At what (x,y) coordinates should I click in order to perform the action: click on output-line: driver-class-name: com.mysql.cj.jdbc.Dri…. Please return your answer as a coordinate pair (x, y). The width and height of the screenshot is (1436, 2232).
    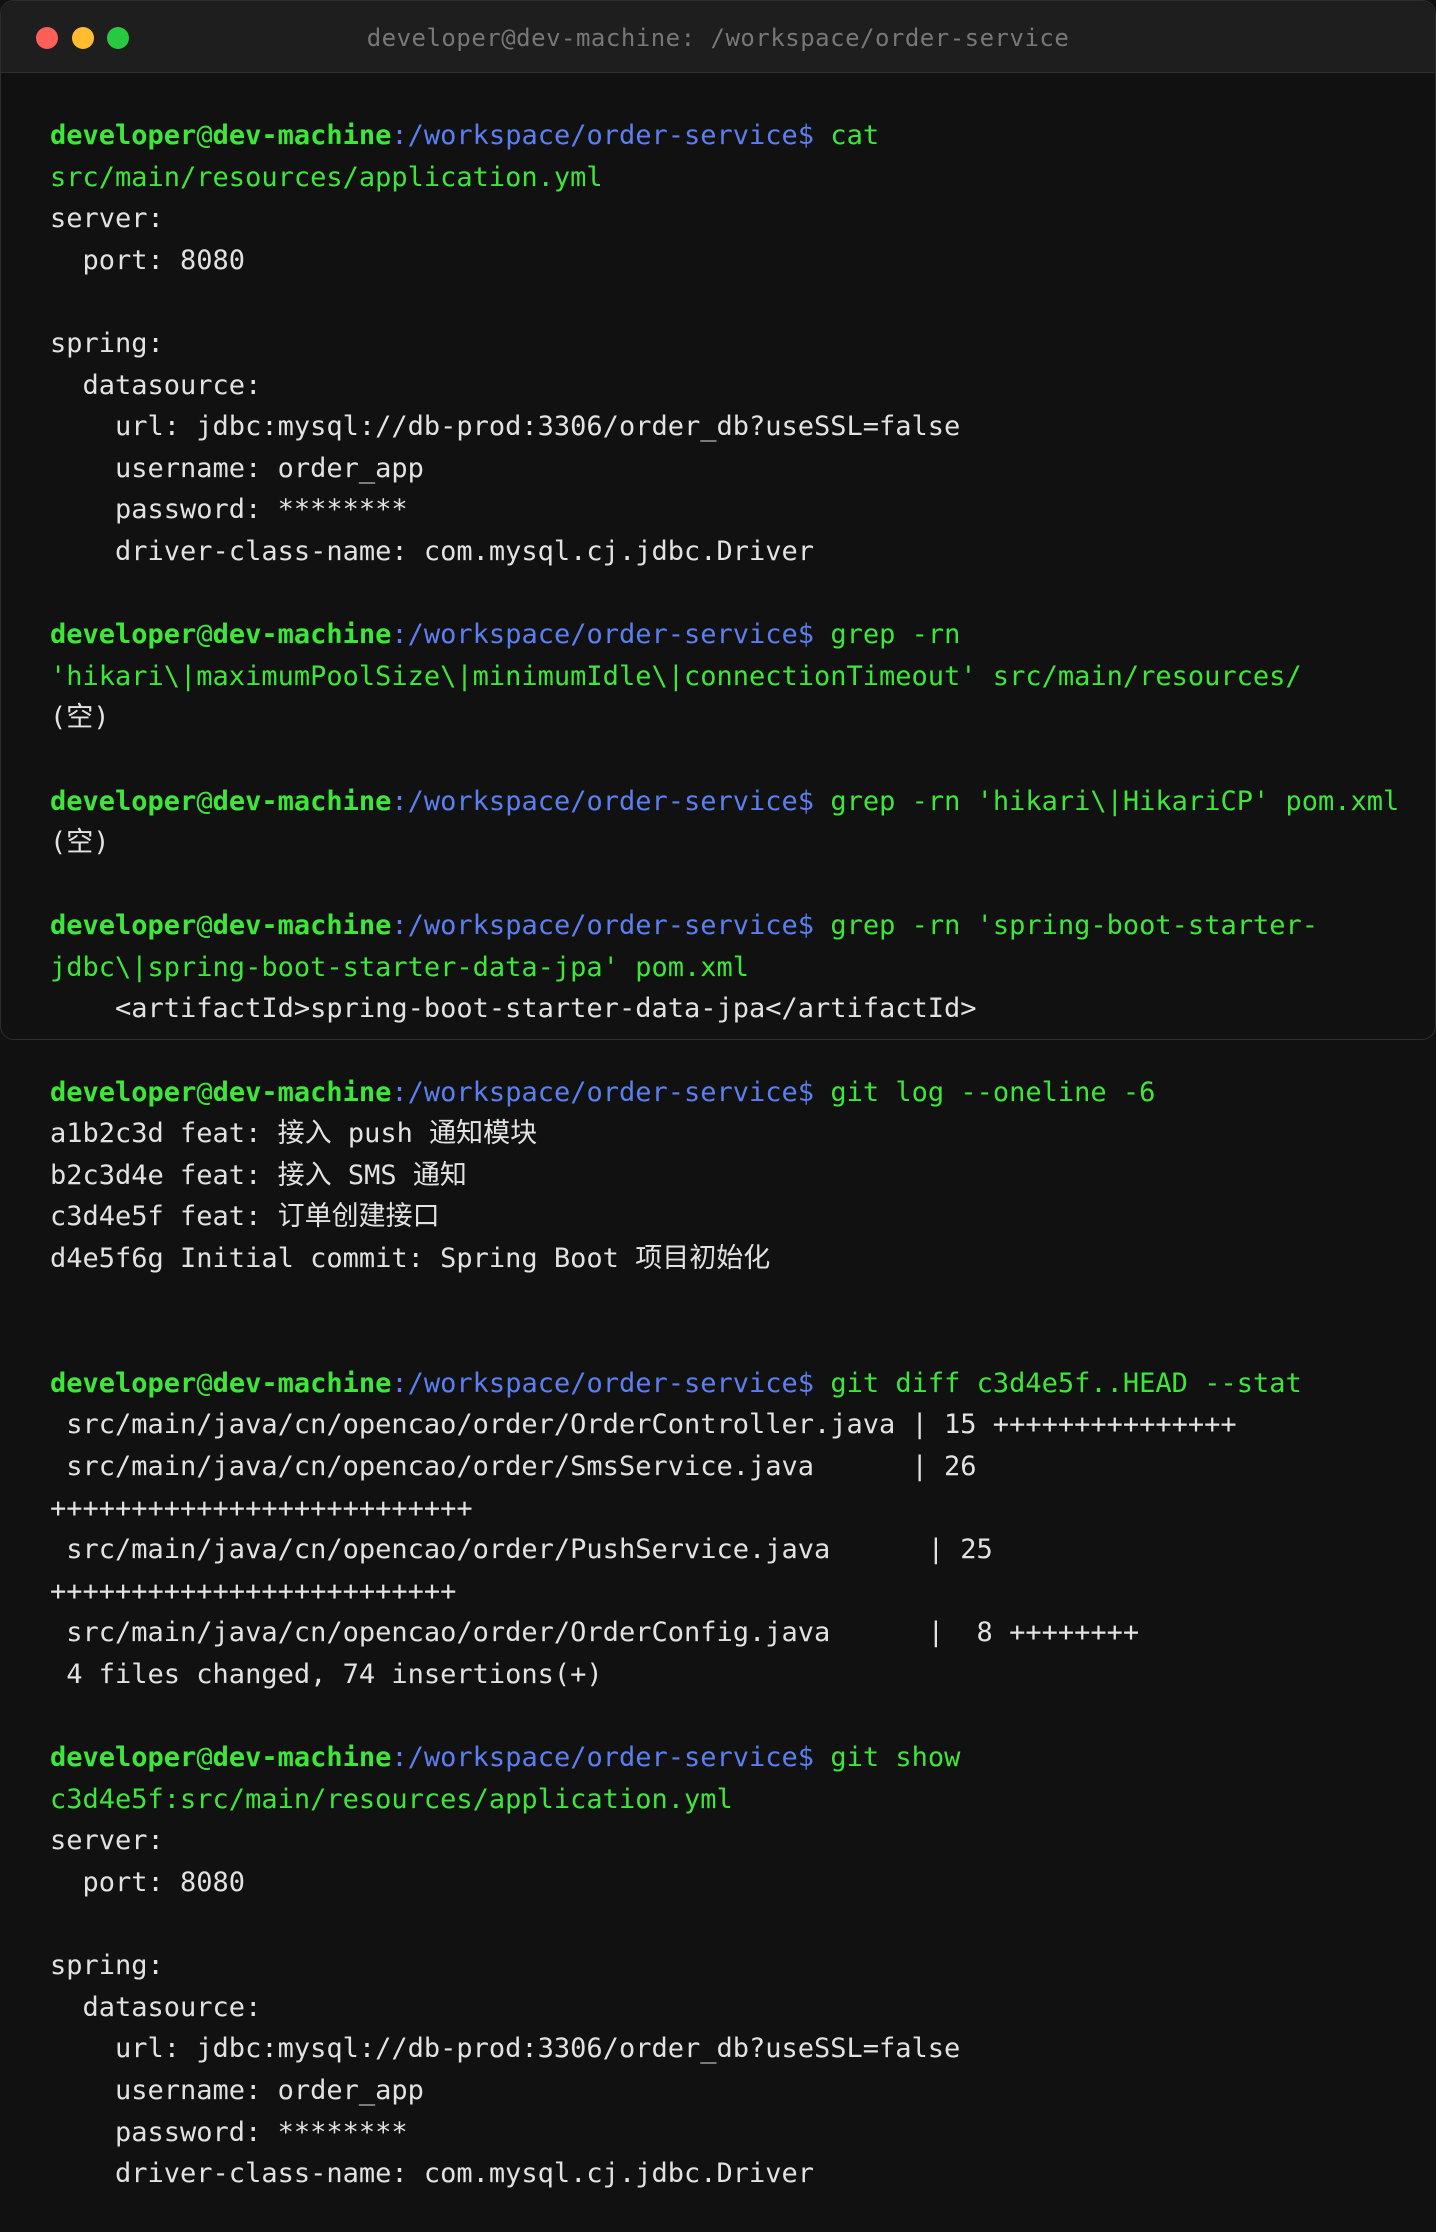
    Looking at the image, I should click on (723, 2174).